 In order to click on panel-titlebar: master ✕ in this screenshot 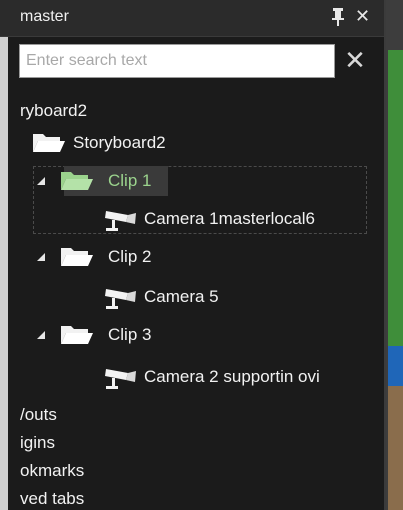, I will do `click(192, 18)`.